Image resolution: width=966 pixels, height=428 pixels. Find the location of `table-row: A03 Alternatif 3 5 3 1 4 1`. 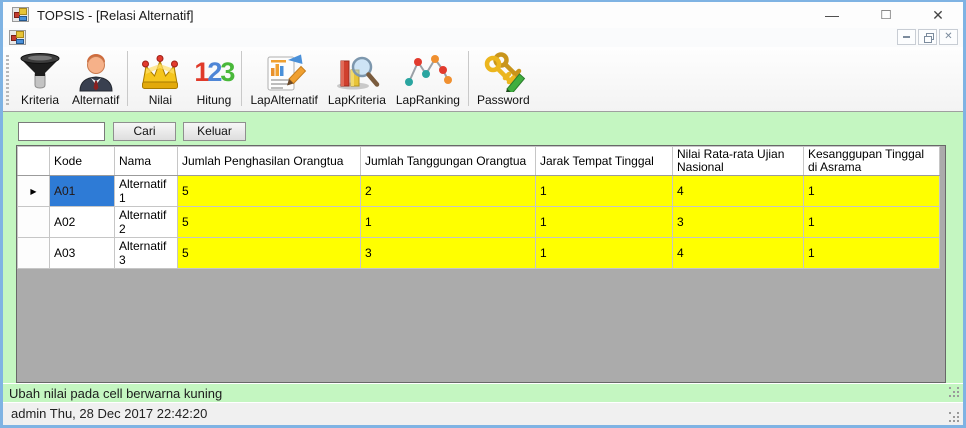

table-row: A03 Alternatif 3 5 3 1 4 1 is located at coordinates (478, 253).